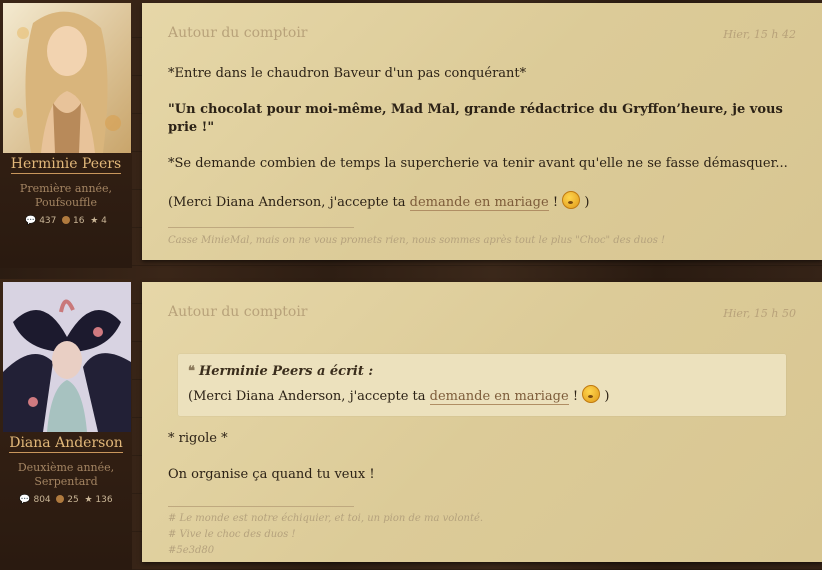  Describe the element at coordinates (281, 371) in the screenshot. I see `quote-author: ❝ Herminie Peers a écrit :` at that location.